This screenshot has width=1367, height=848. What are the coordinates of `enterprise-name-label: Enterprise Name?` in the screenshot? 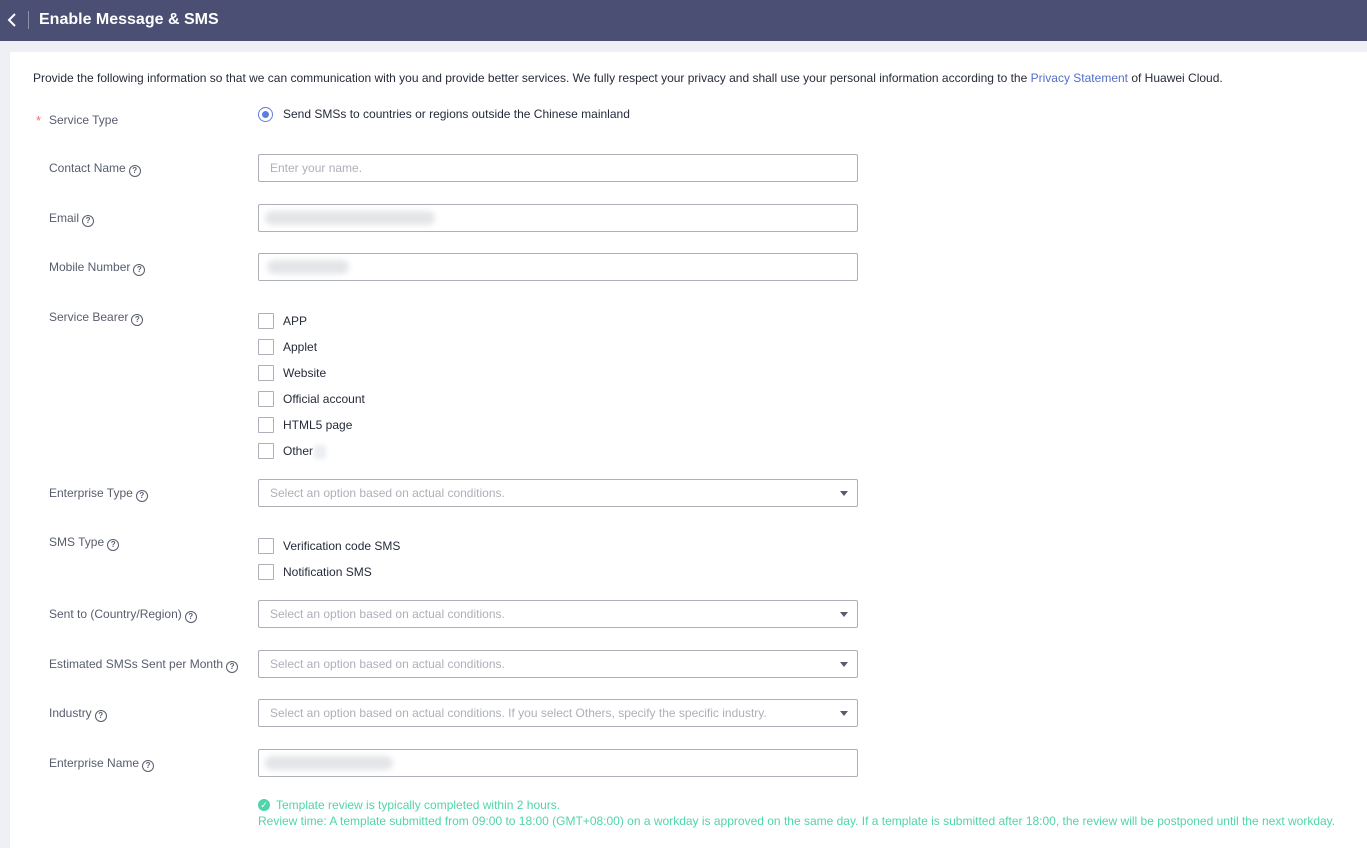 It's located at (102, 764).